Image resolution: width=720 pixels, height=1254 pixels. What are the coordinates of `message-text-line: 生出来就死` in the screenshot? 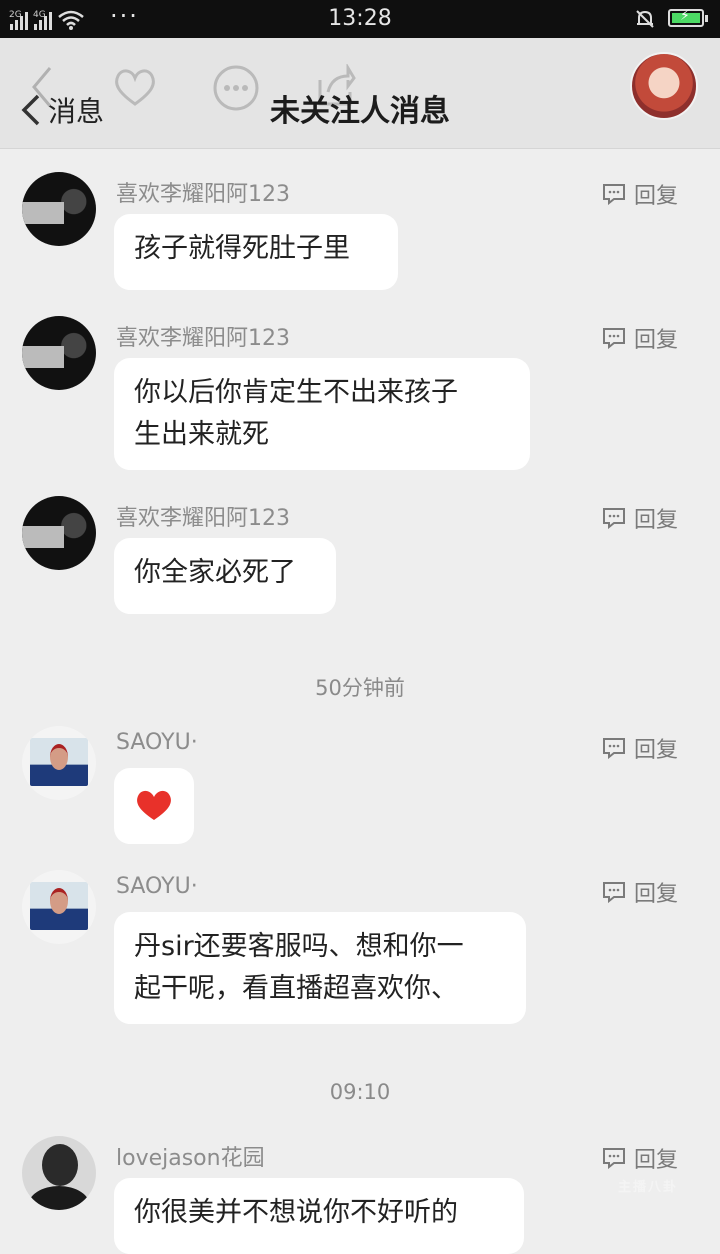 It's located at (201, 434).